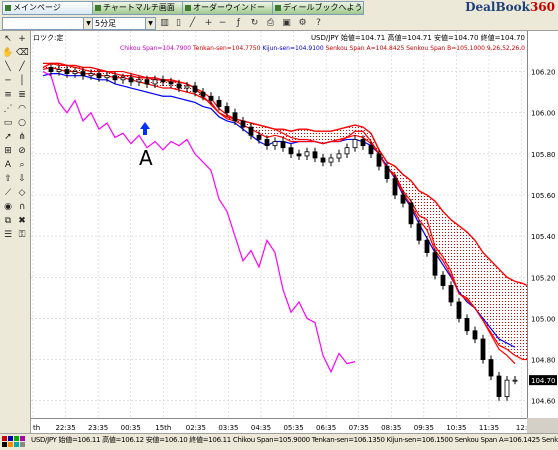  What do you see at coordinates (178, 23) in the screenshot?
I see `candle-chart-icon: ▯` at bounding box center [178, 23].